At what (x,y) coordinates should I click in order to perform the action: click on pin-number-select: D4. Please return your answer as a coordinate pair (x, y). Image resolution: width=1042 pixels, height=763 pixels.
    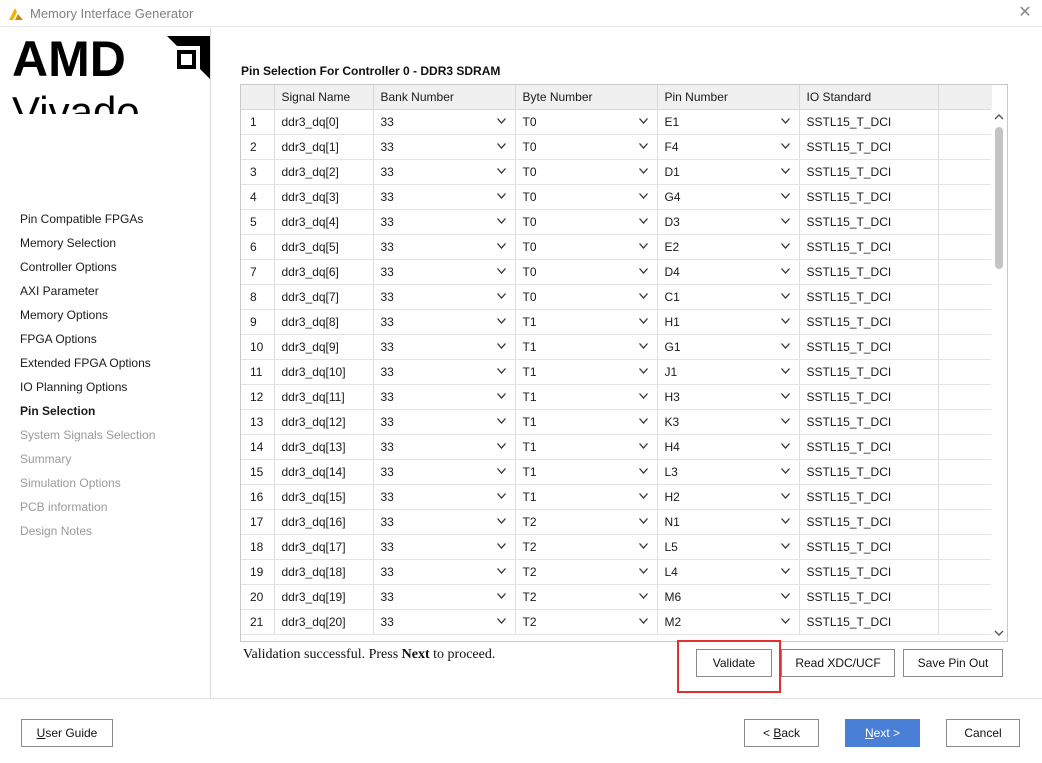
    Looking at the image, I should click on (728, 272).